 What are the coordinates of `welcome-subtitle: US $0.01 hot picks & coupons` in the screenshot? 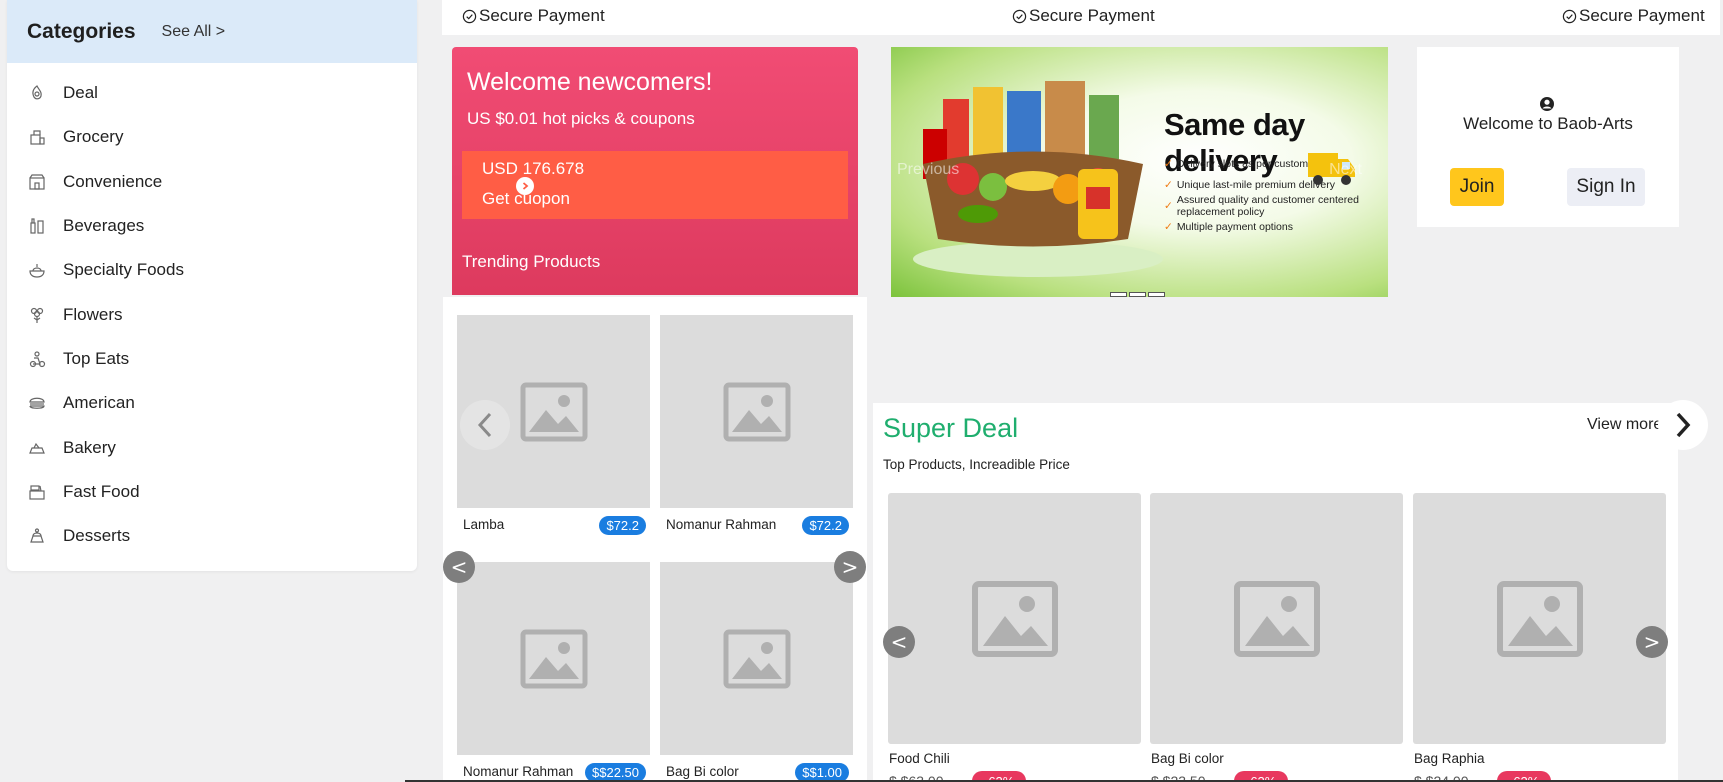 It's located at (581, 118).